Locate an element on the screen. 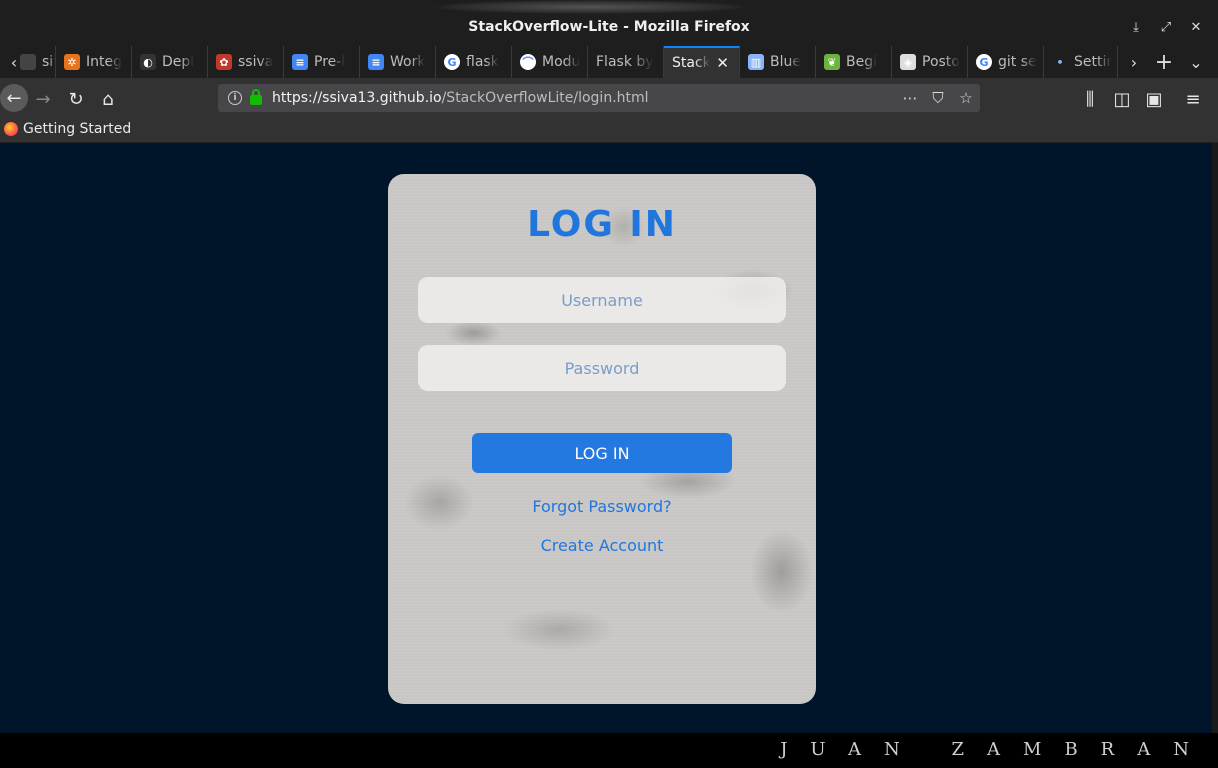 This screenshot has height=768, width=1218. tab-7: ⌒ Modu is located at coordinates (550, 62).